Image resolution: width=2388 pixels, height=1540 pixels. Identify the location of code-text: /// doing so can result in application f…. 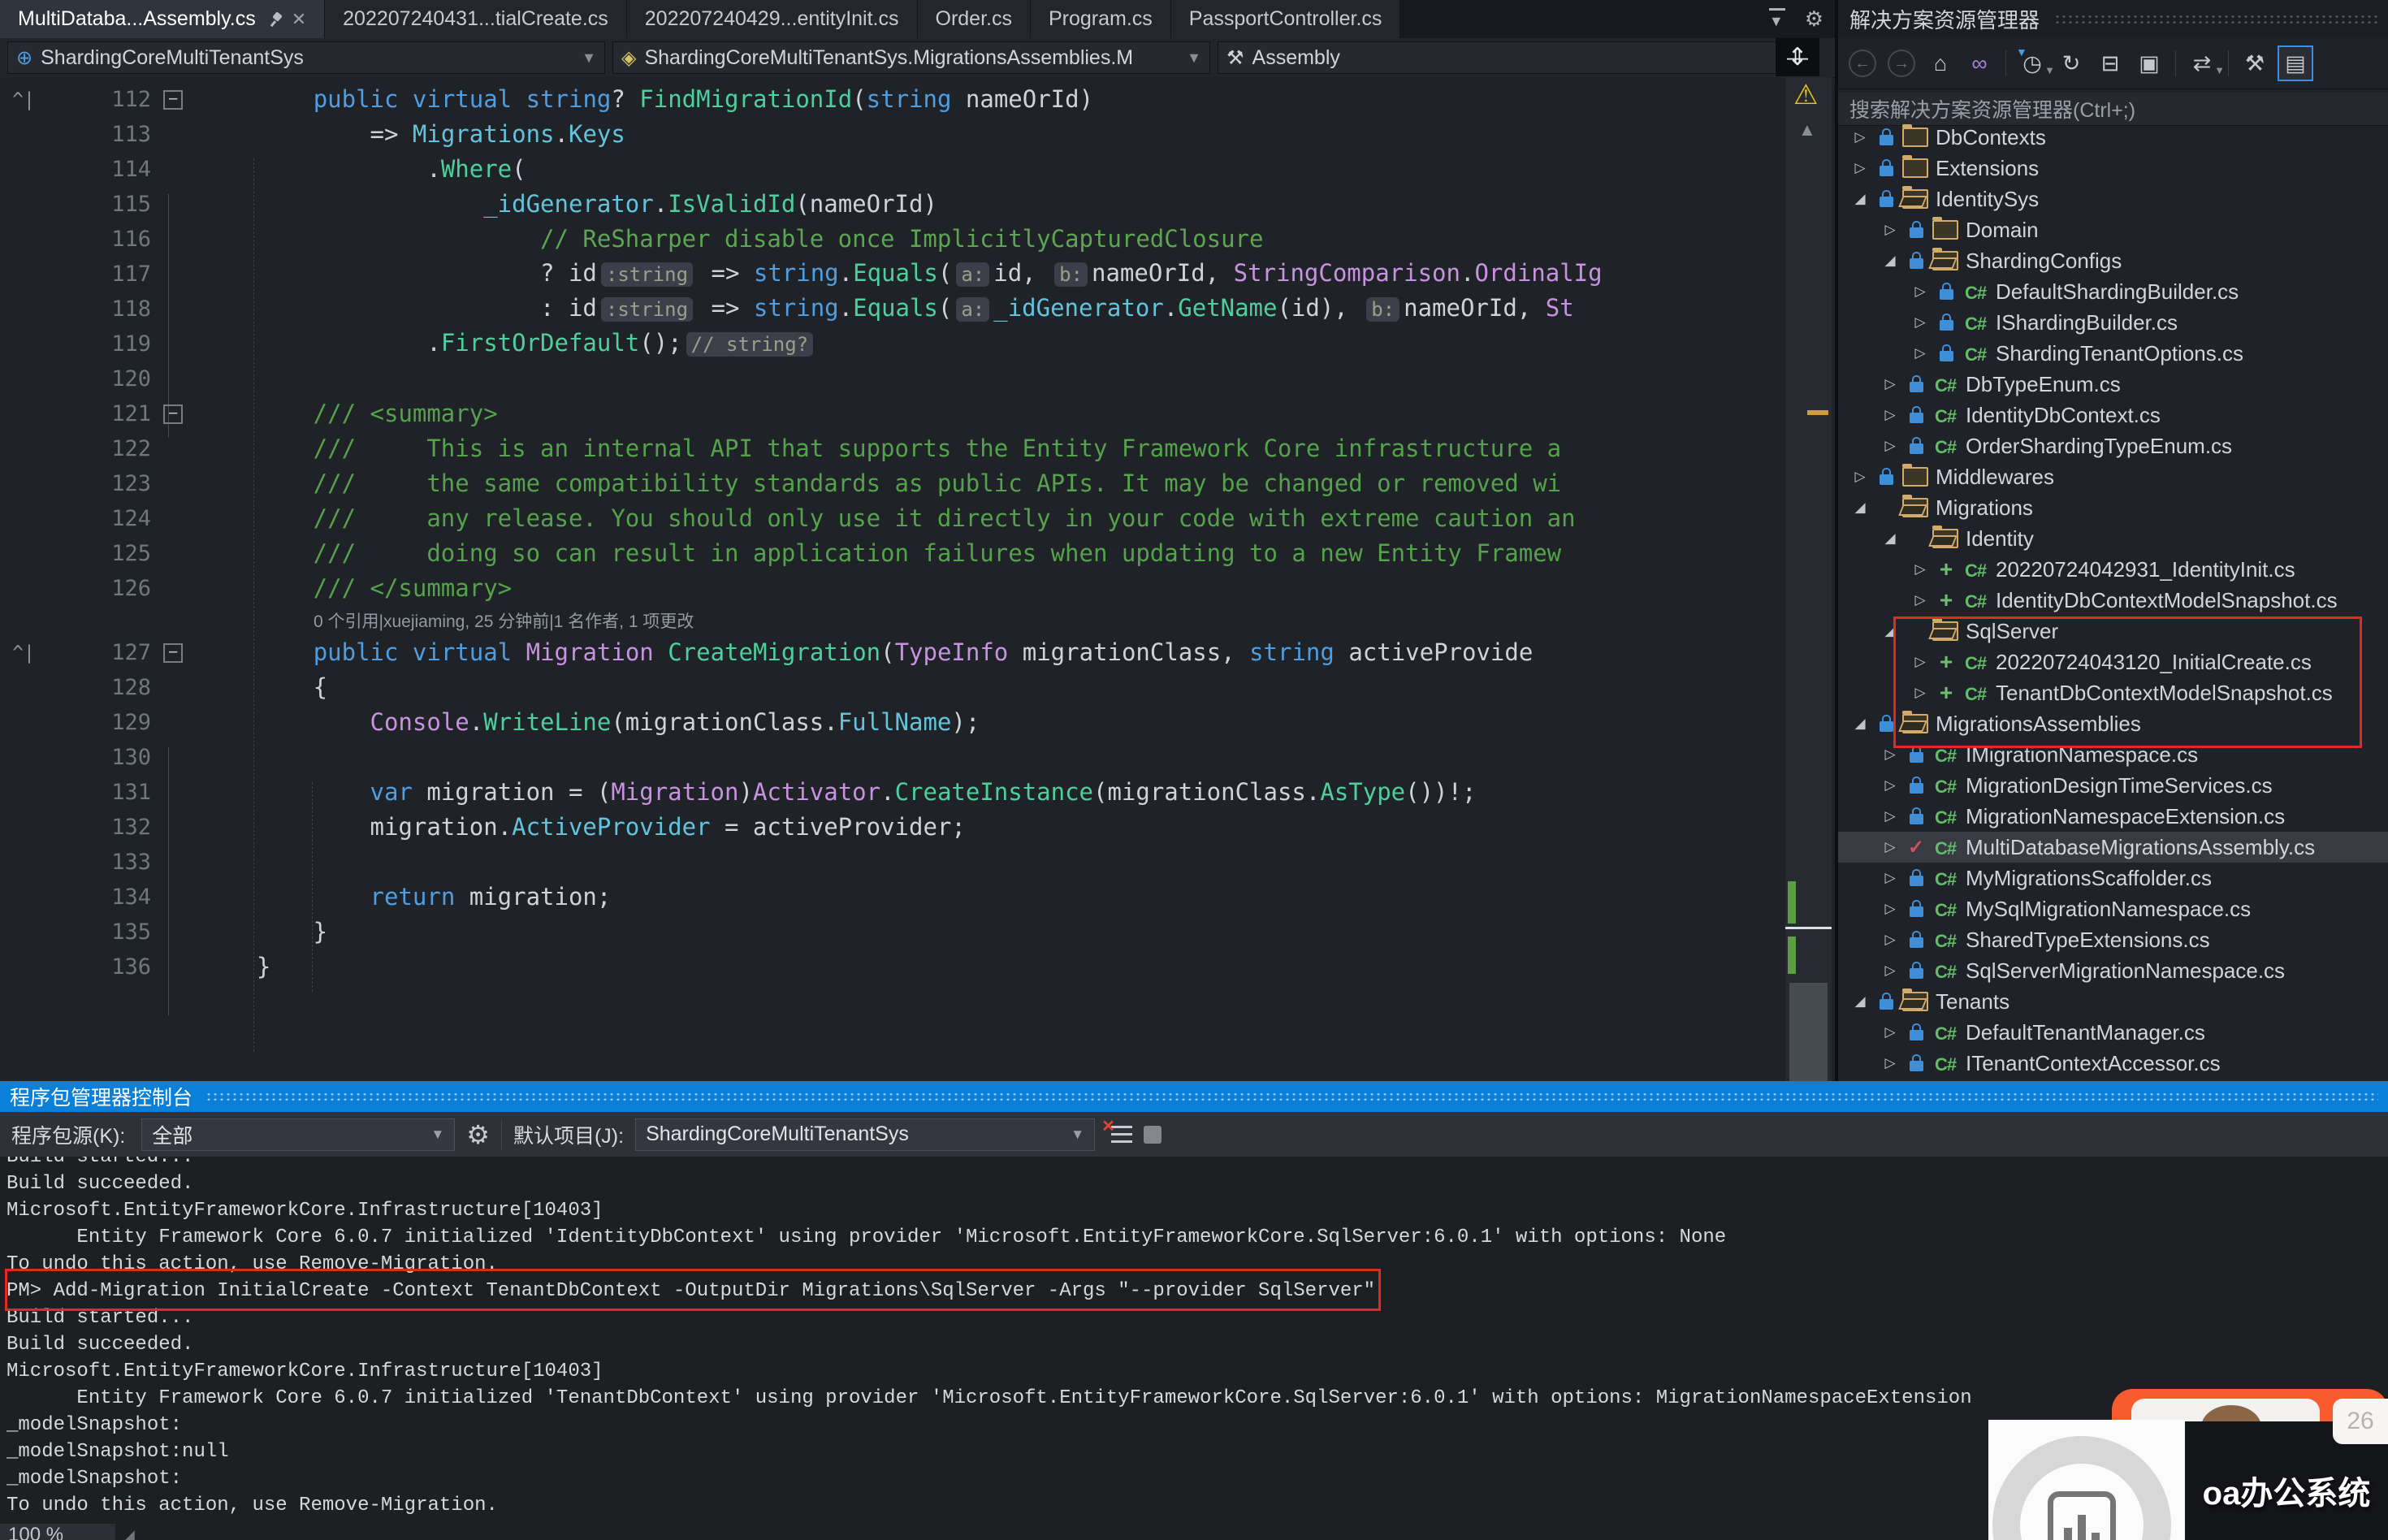
(987, 553).